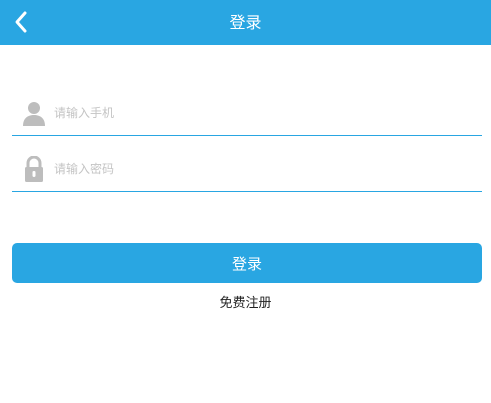 The image size is (491, 403). What do you see at coordinates (34, 113) in the screenshot?
I see `user-icon` at bounding box center [34, 113].